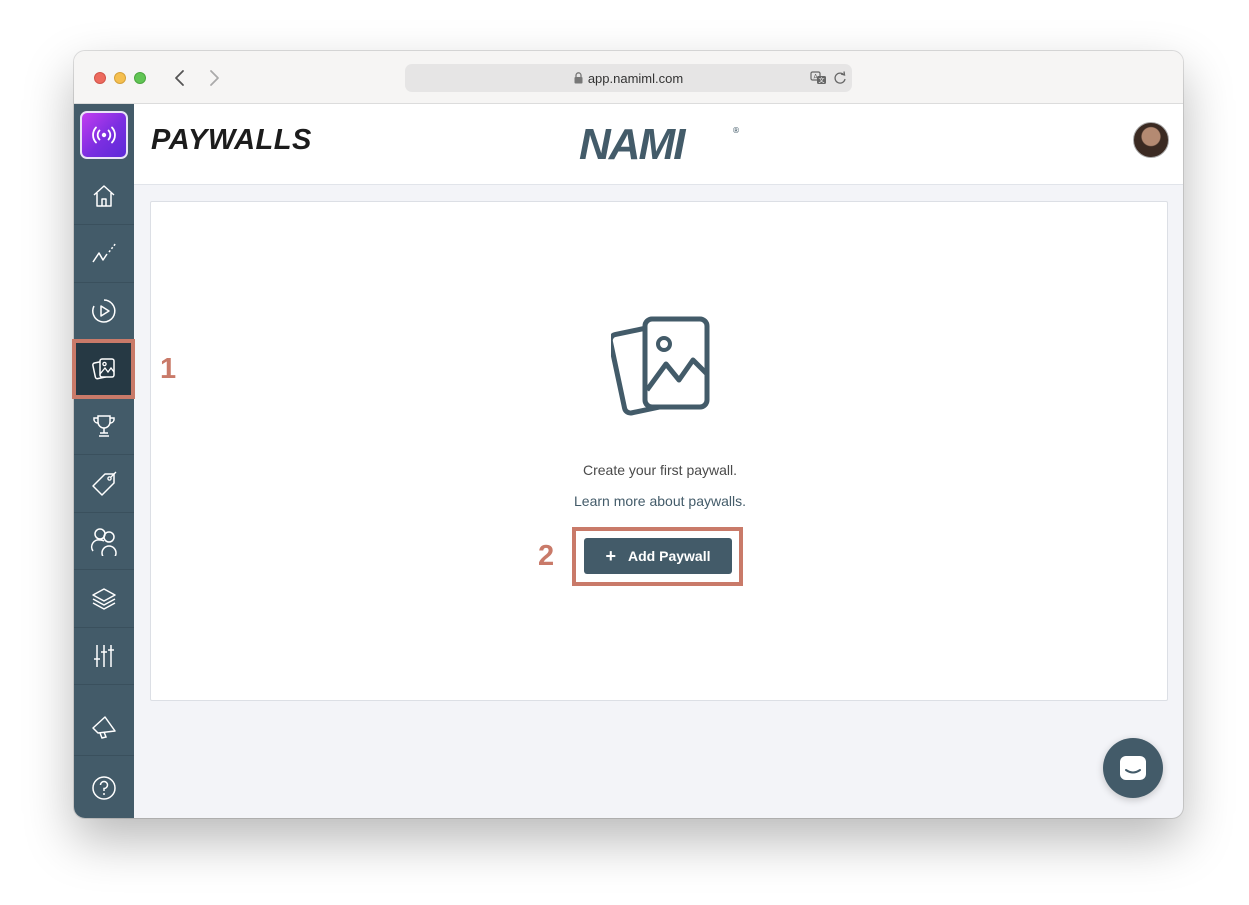 The image size is (1249, 905). I want to click on chevron-left-icon, so click(179, 78).